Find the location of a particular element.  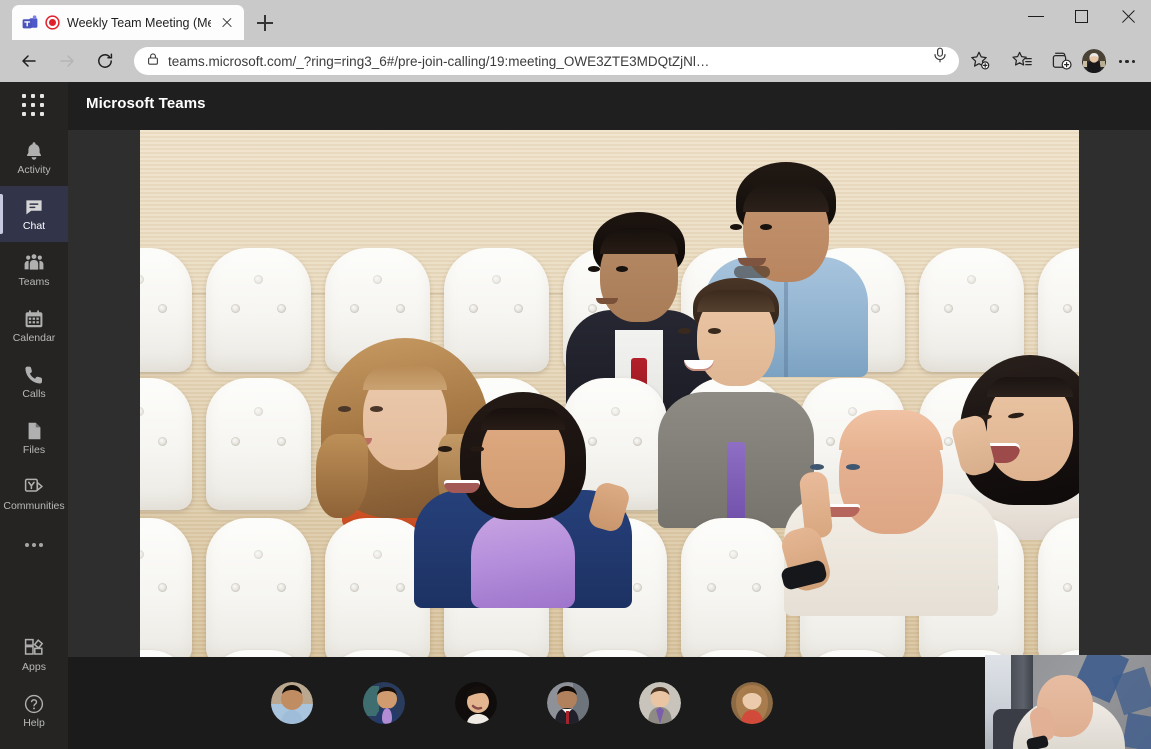

sidebar-item-files: Files is located at coordinates (34, 438).